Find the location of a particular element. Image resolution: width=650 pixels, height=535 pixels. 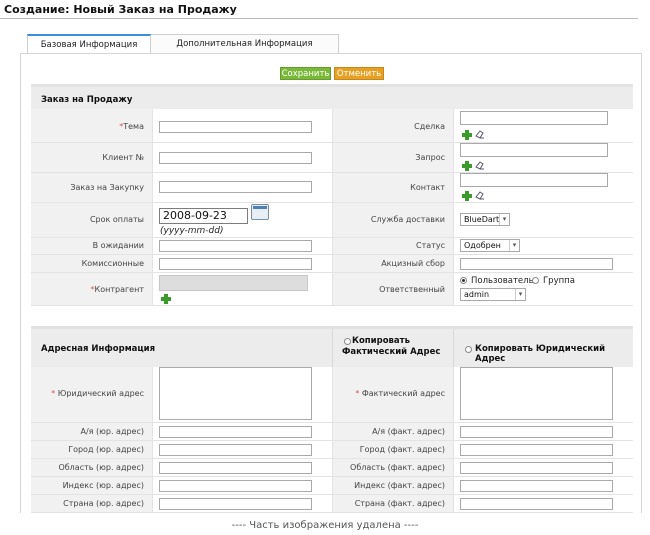

field-label: *Контрагент is located at coordinates (91, 289).